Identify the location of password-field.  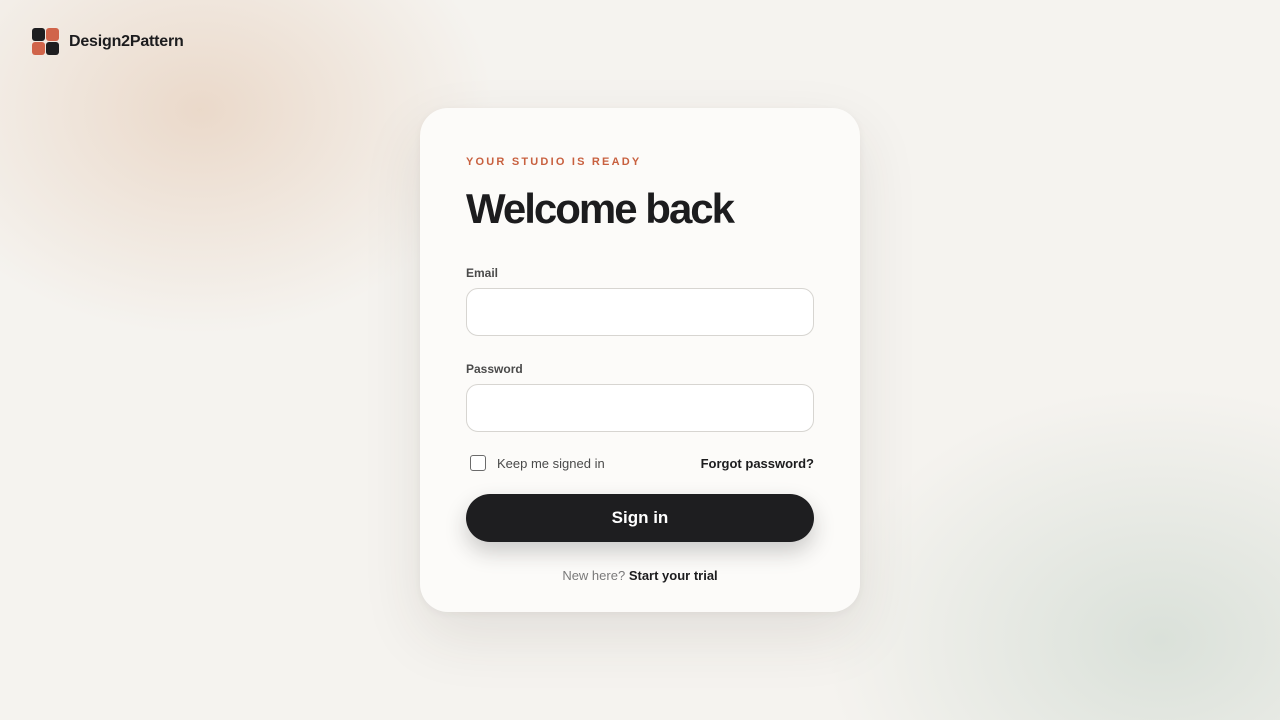
(640, 408).